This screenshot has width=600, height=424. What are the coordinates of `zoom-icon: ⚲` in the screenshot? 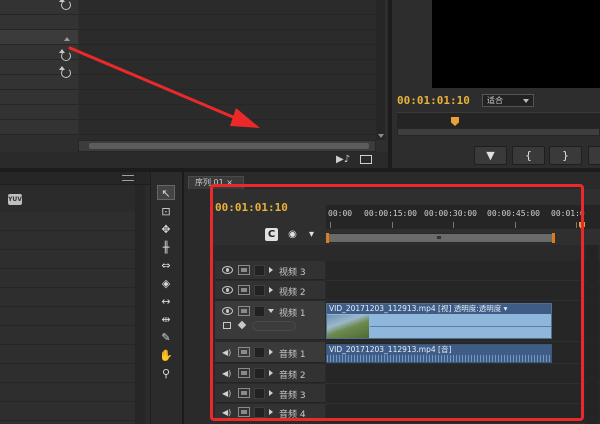 It's located at (166, 373).